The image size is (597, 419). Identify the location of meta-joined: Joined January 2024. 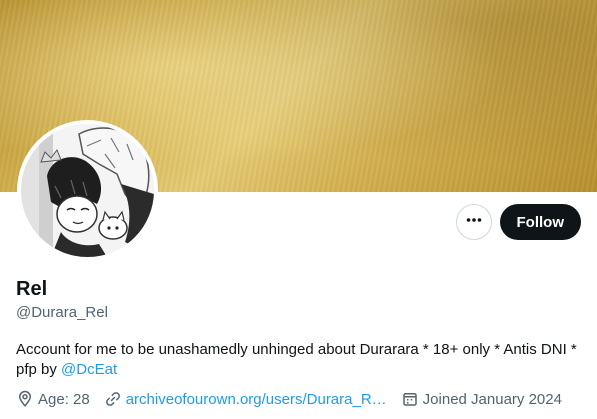
(481, 399).